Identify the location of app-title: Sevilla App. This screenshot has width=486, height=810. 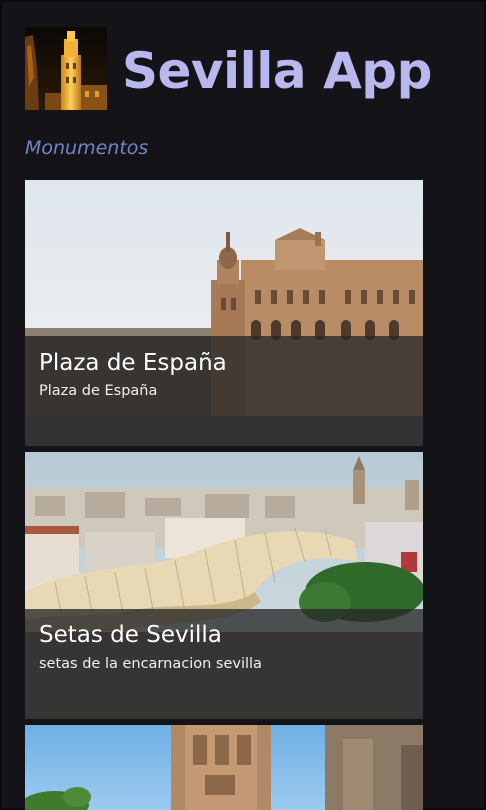
(277, 71).